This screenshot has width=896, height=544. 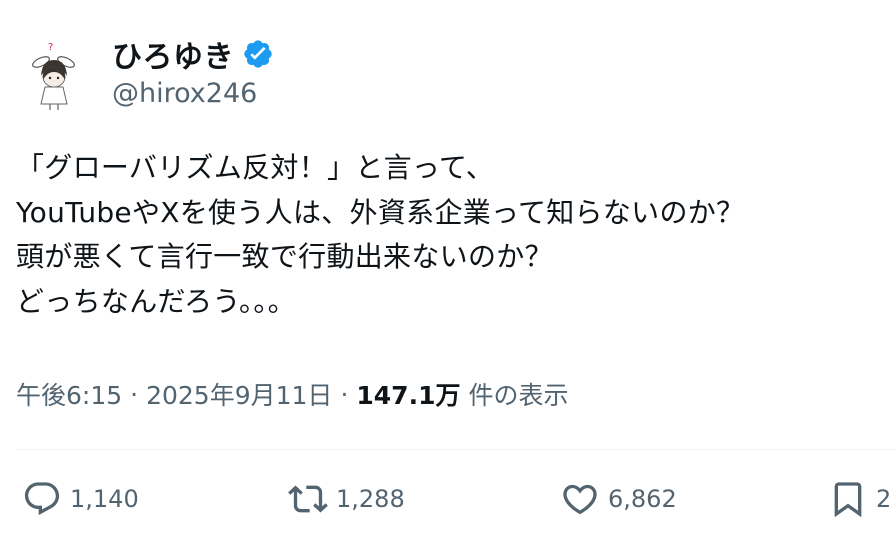 I want to click on heart-icon, so click(x=580, y=499).